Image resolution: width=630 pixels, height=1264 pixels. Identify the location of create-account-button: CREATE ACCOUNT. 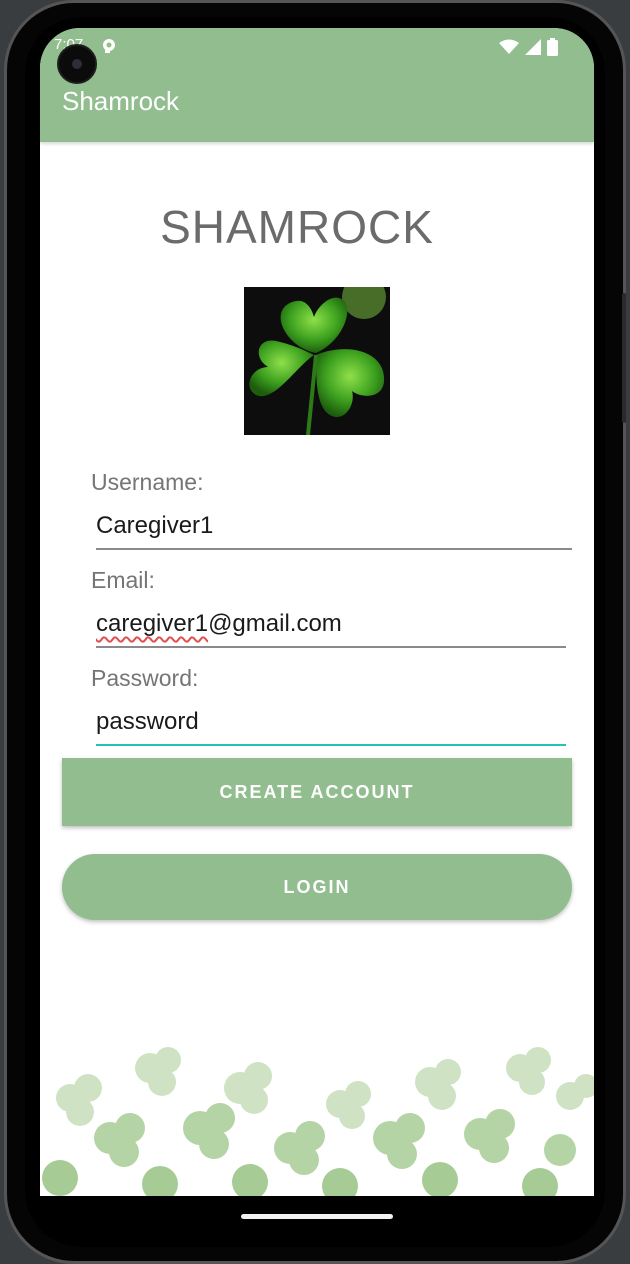
(317, 792).